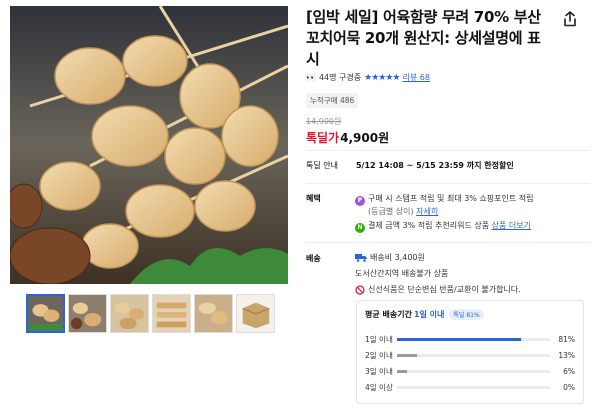  What do you see at coordinates (379, 387) in the screenshot?
I see `delivery-row-label: 4일 이상` at bounding box center [379, 387].